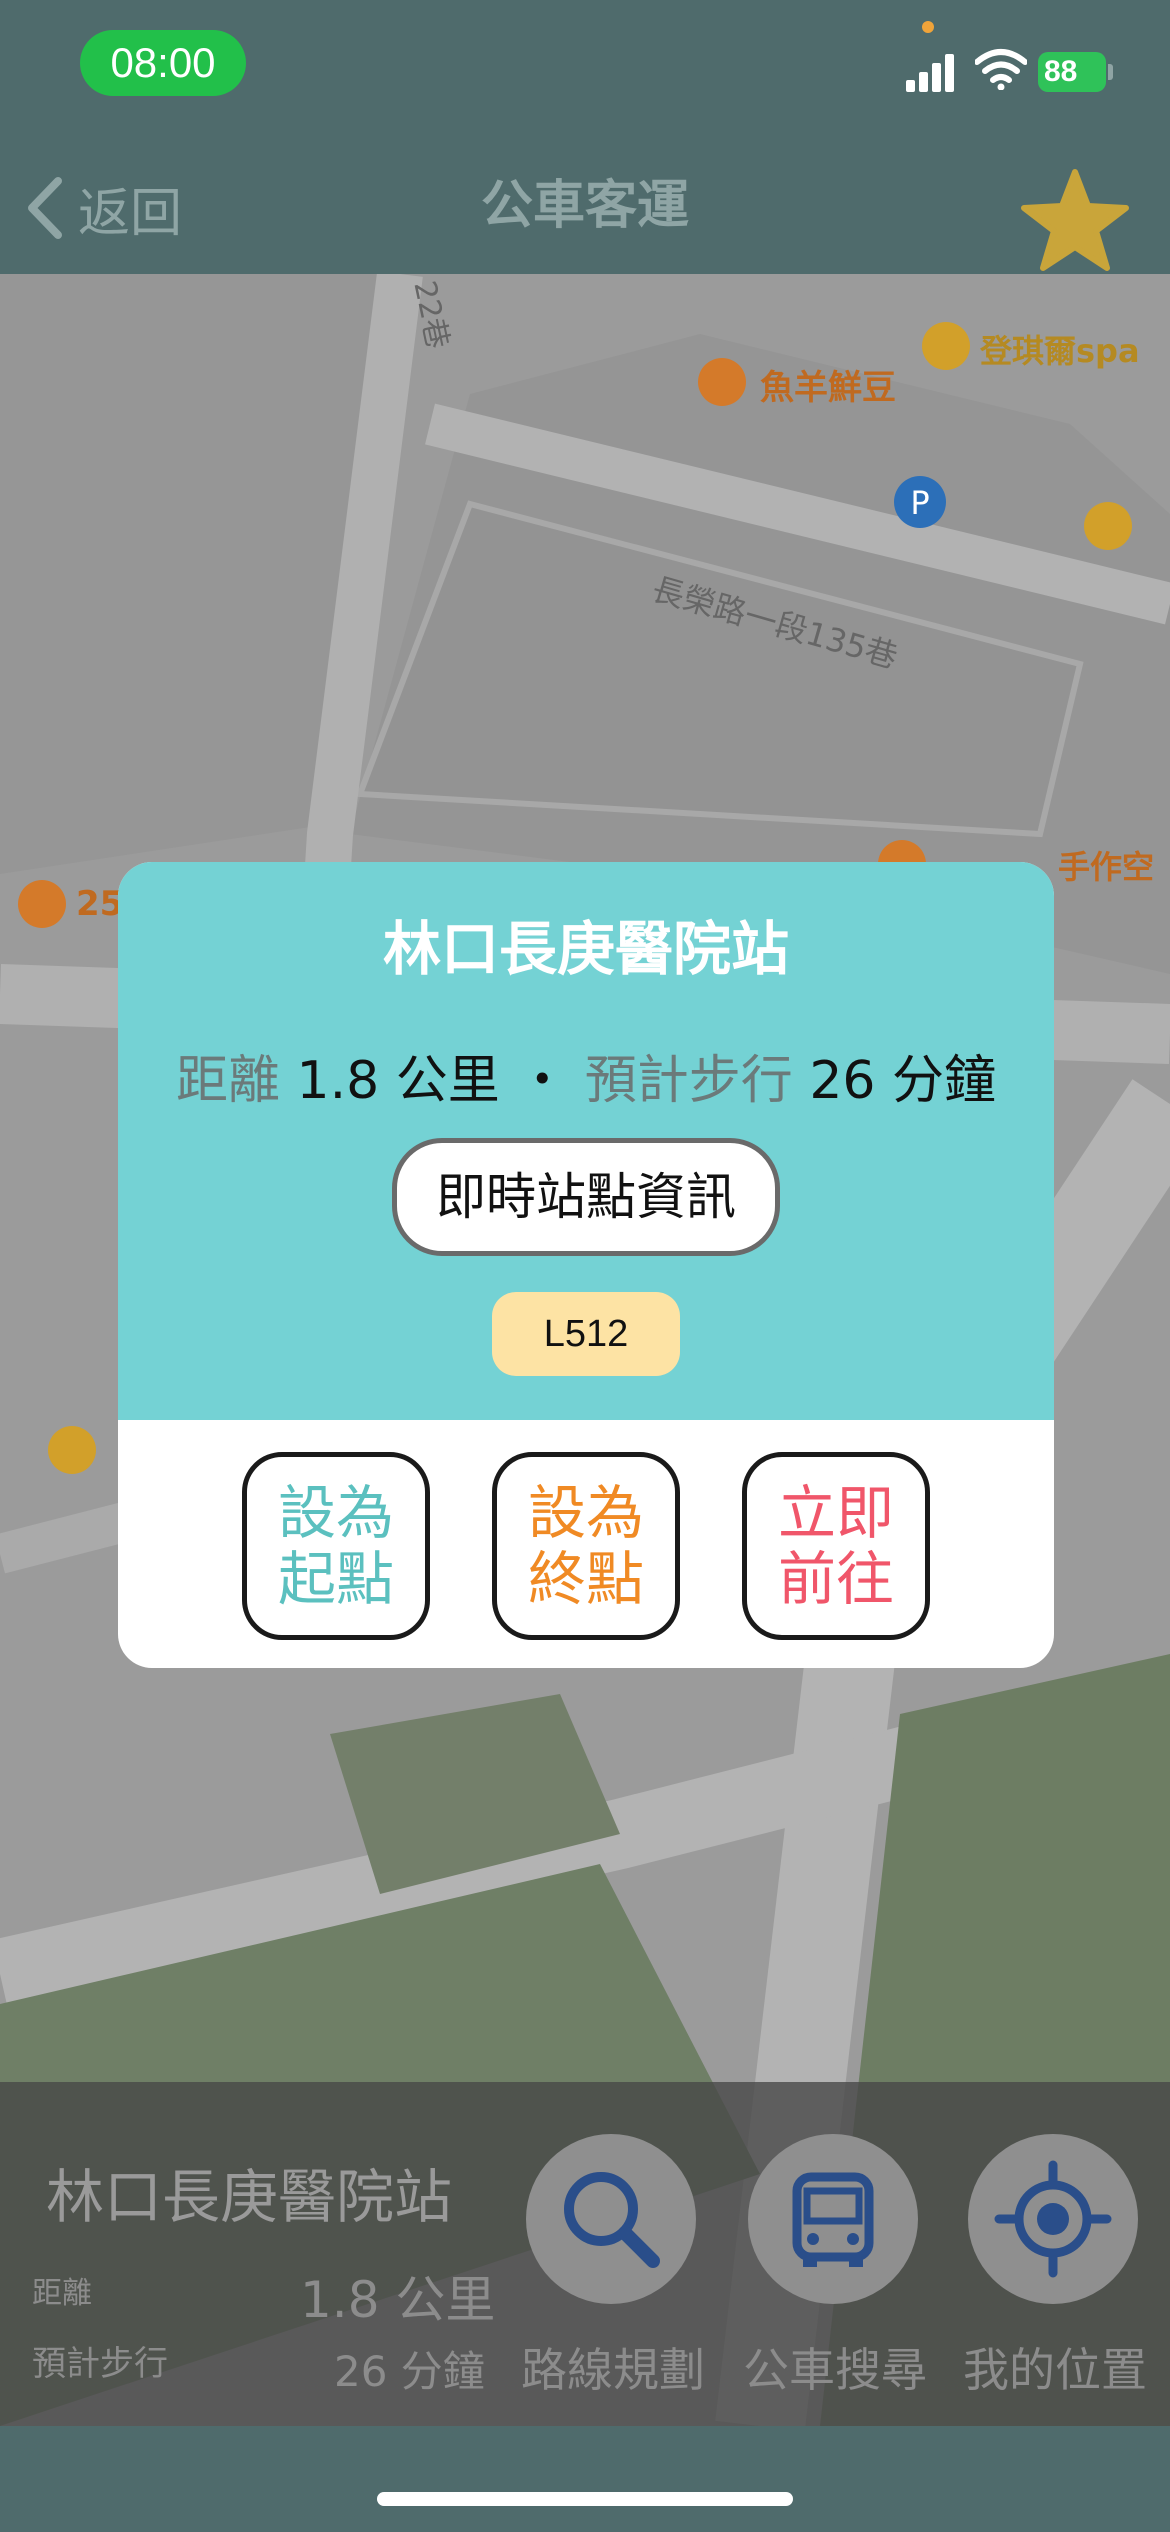  What do you see at coordinates (1072, 72) in the screenshot?
I see `battery-icon: 88` at bounding box center [1072, 72].